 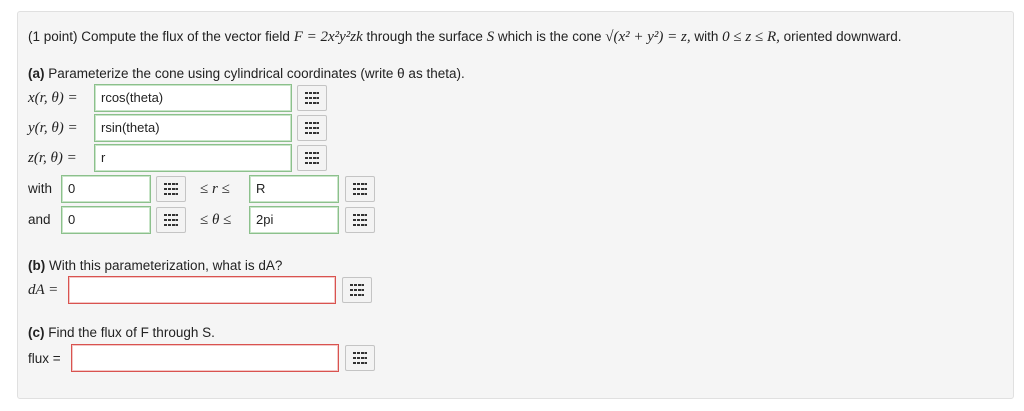 What do you see at coordinates (842, 36) in the screenshot?
I see `statement-text-e: oriented downward.` at bounding box center [842, 36].